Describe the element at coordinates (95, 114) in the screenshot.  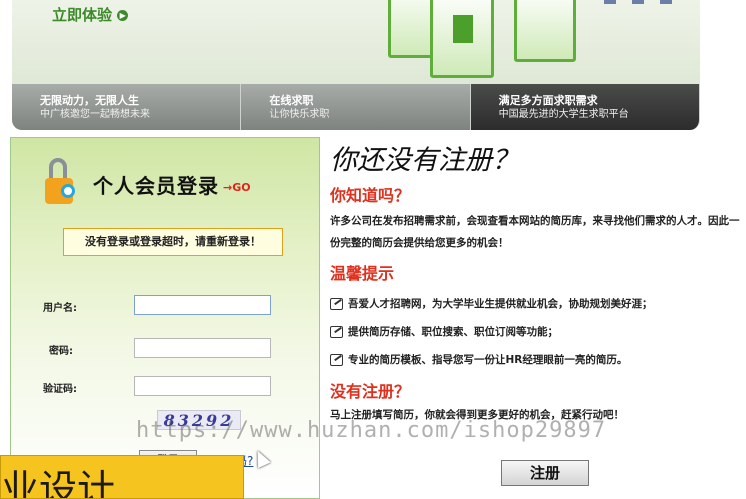
I see `banner-tab-subtitle: 中广核邀您一起畅想未来` at that location.